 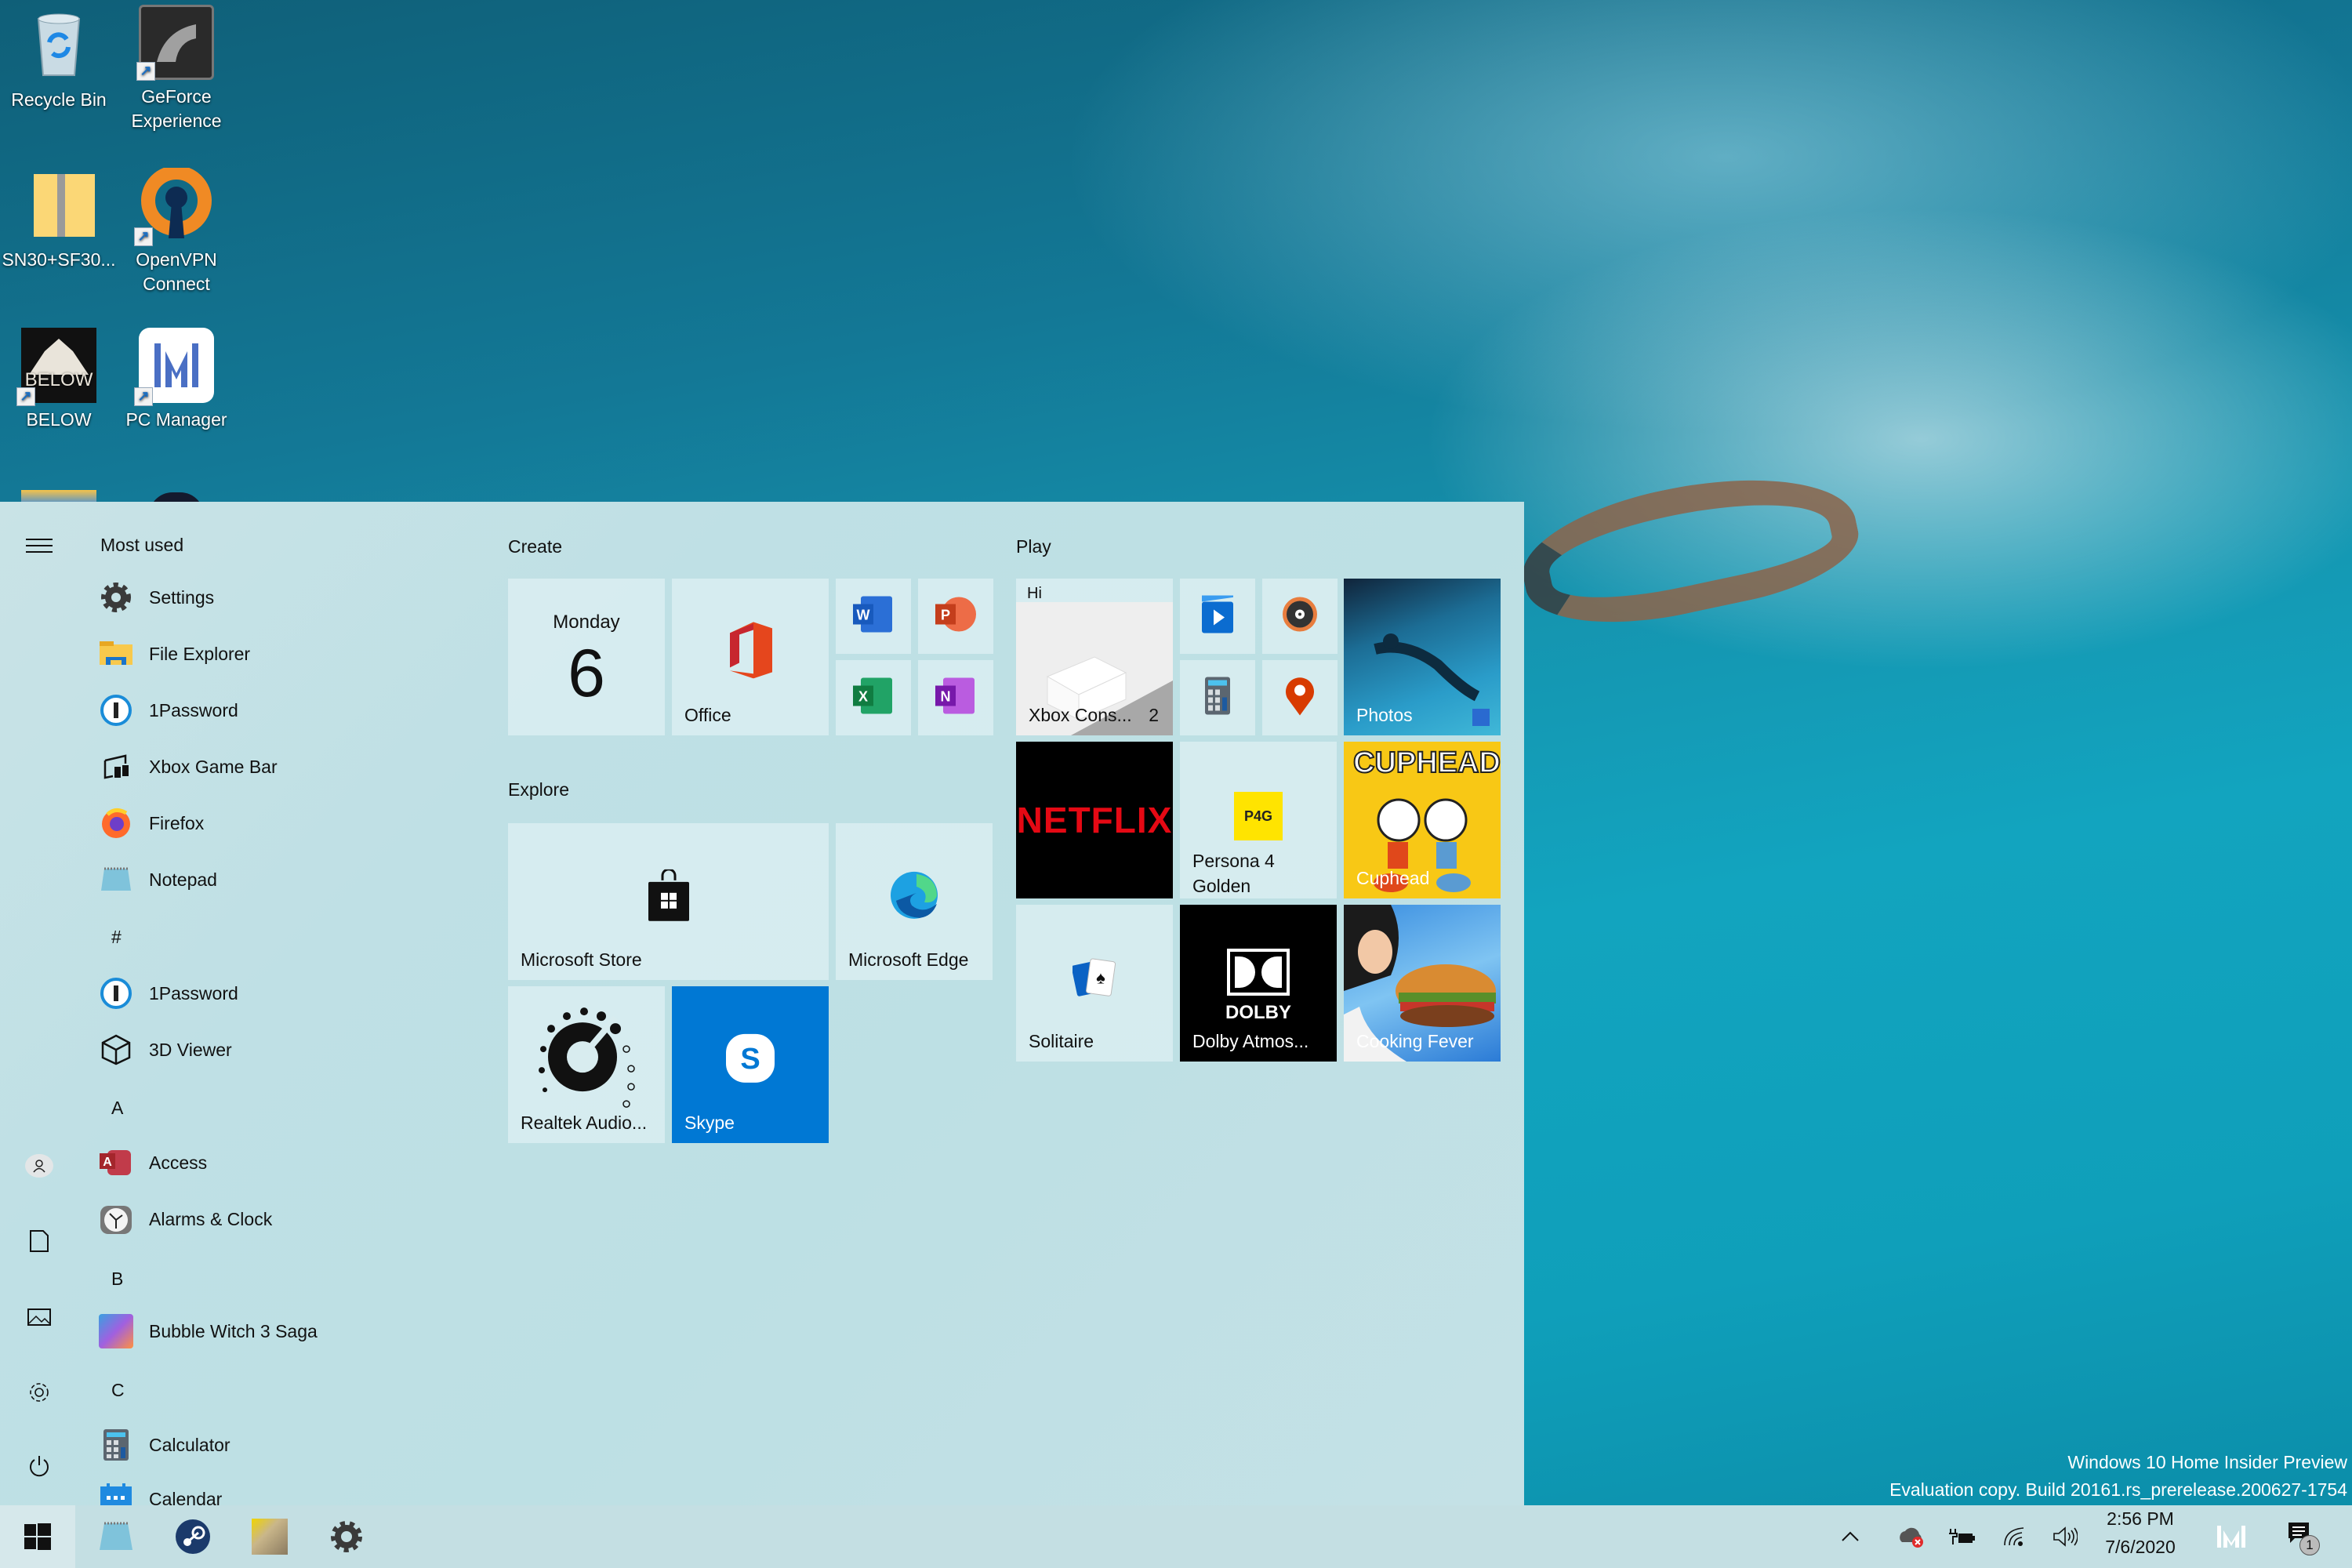 What do you see at coordinates (287, 1050) in the screenshot?
I see `app-item-3d-viewer: 3D Viewer` at bounding box center [287, 1050].